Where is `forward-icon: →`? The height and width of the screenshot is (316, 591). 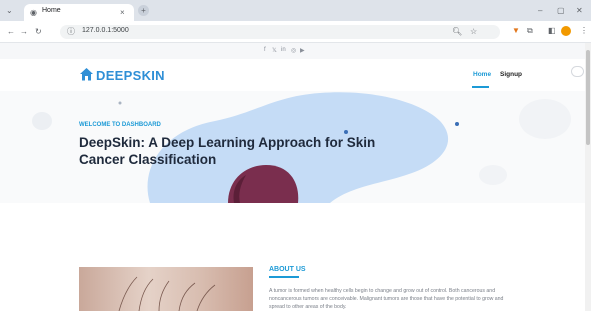
forward-icon: → is located at coordinates (24, 32).